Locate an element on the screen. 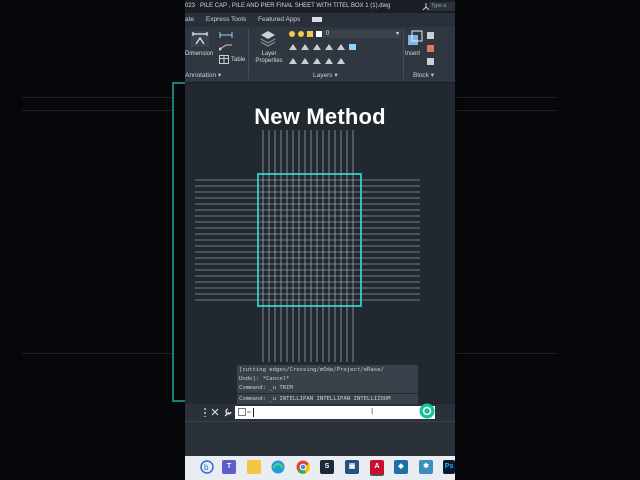  edge-icon is located at coordinates (278, 467).